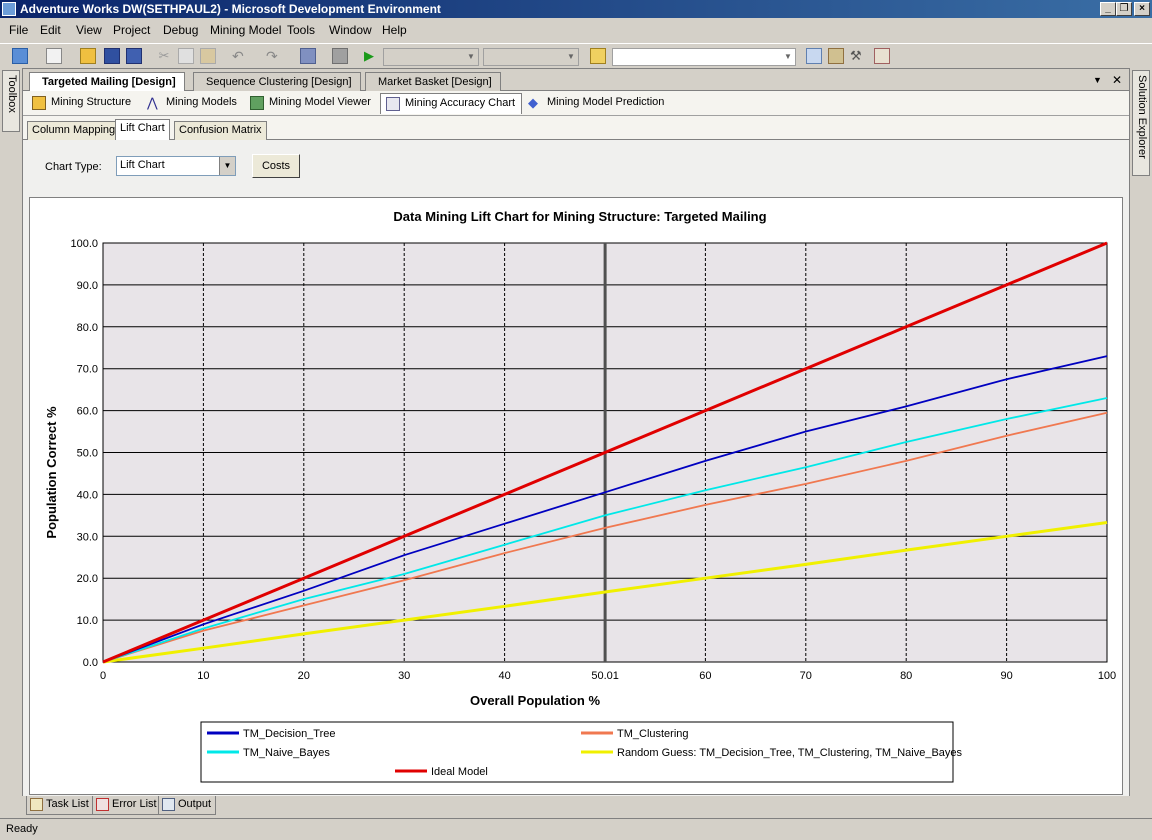  What do you see at coordinates (1141, 432) in the screenshot?
I see `right-dock-strip: Solution Explorer` at bounding box center [1141, 432].